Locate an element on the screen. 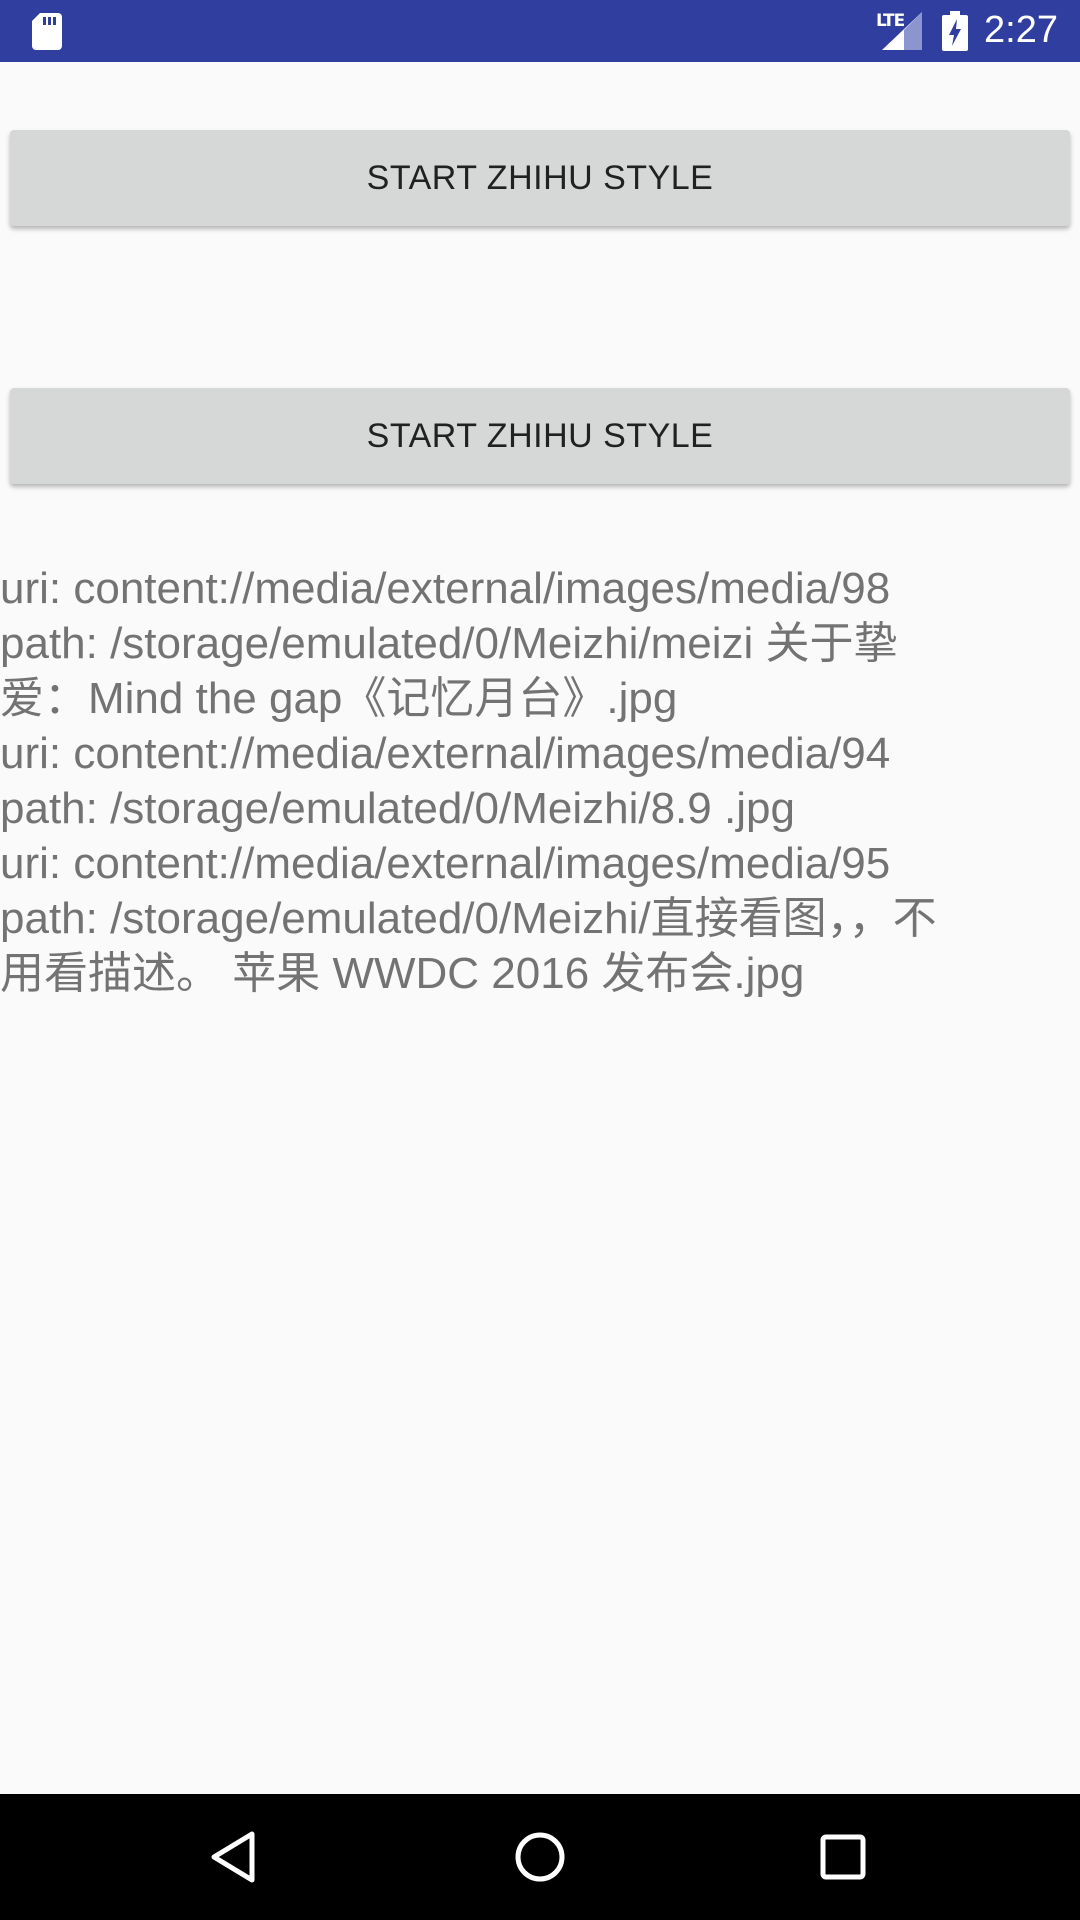 The height and width of the screenshot is (1920, 1080). log-line: 爱：Mind the gap《记忆月台》.jpg is located at coordinates (339, 698).